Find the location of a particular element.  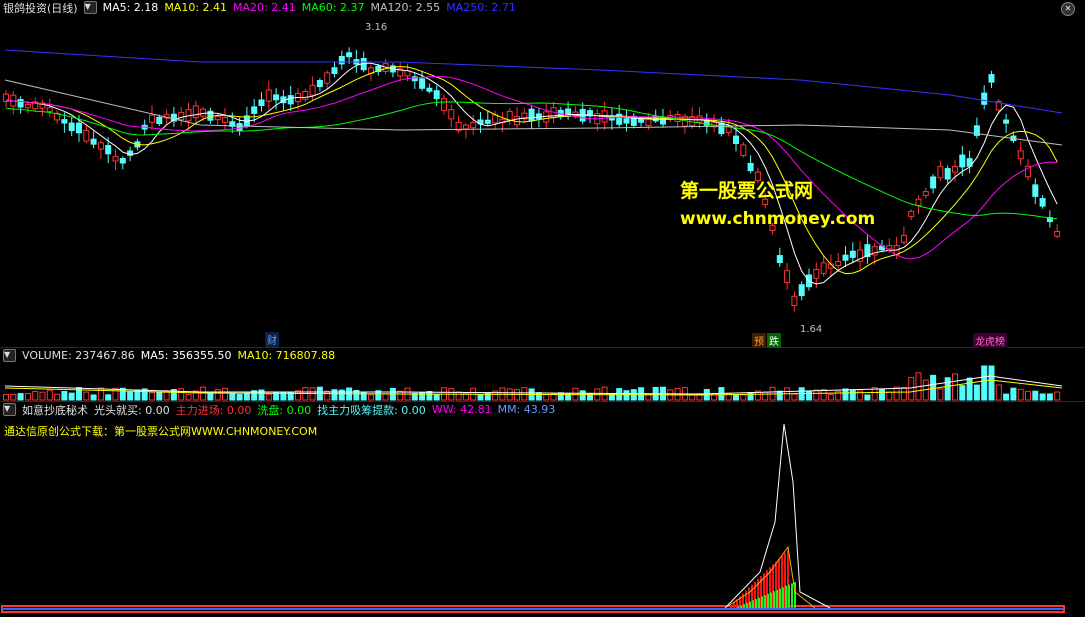

zhuli-value: 主力进场: 0.00 is located at coordinates (213, 410).